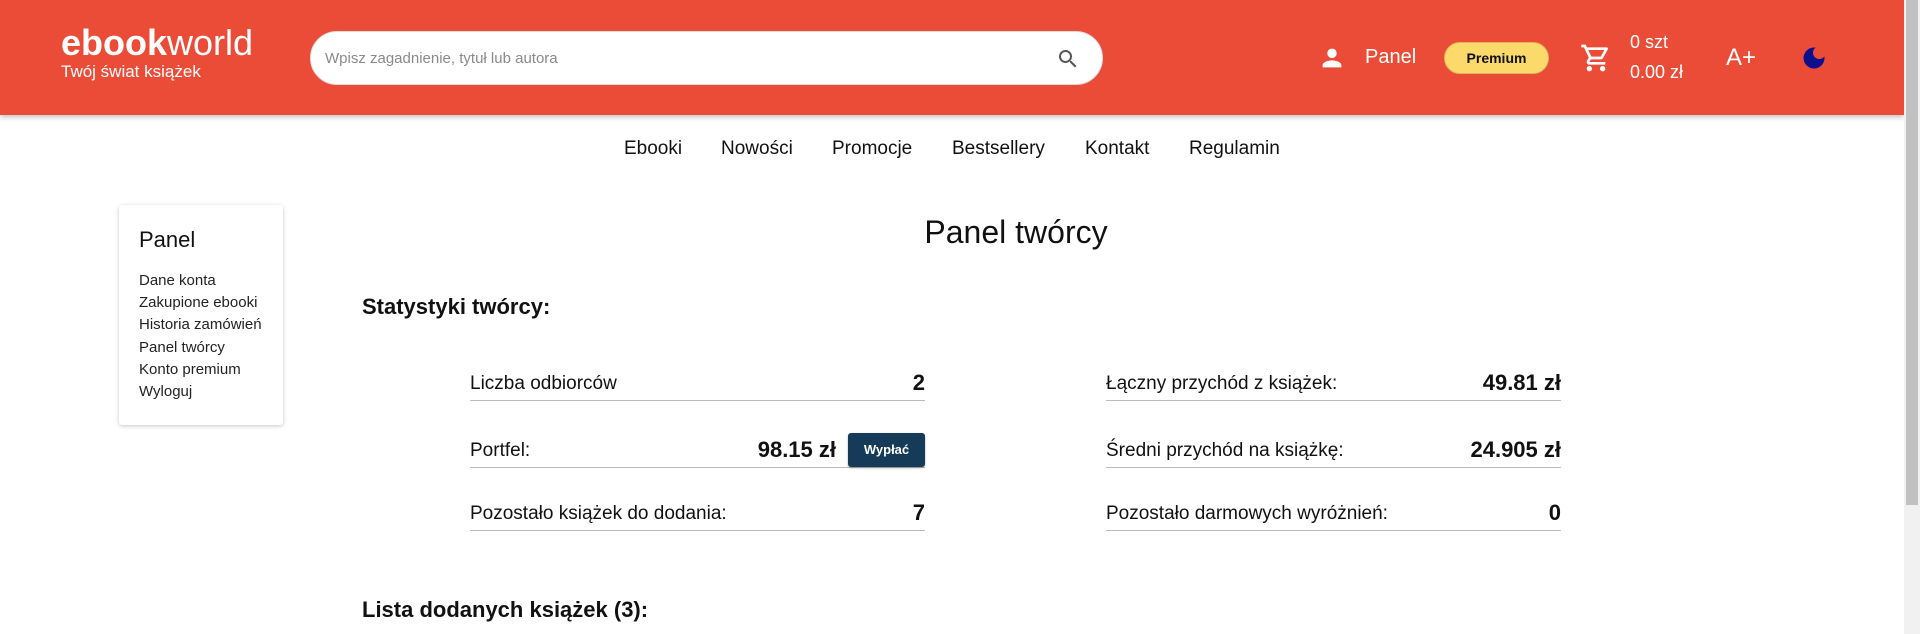 This screenshot has height=634, width=1920. Describe the element at coordinates (543, 383) in the screenshot. I see `stat-label: Liczba odbiorców` at that location.